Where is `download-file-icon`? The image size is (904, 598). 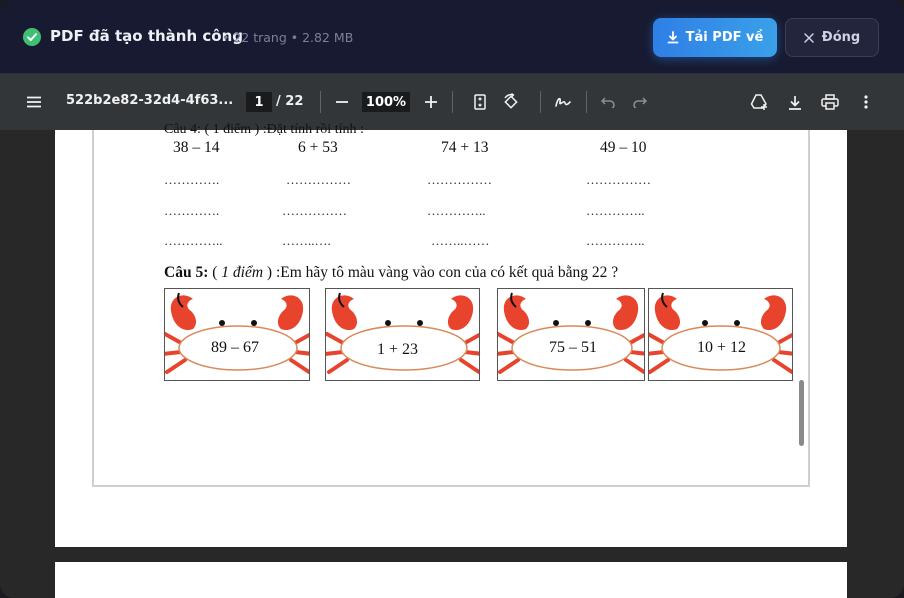 download-file-icon is located at coordinates (795, 102).